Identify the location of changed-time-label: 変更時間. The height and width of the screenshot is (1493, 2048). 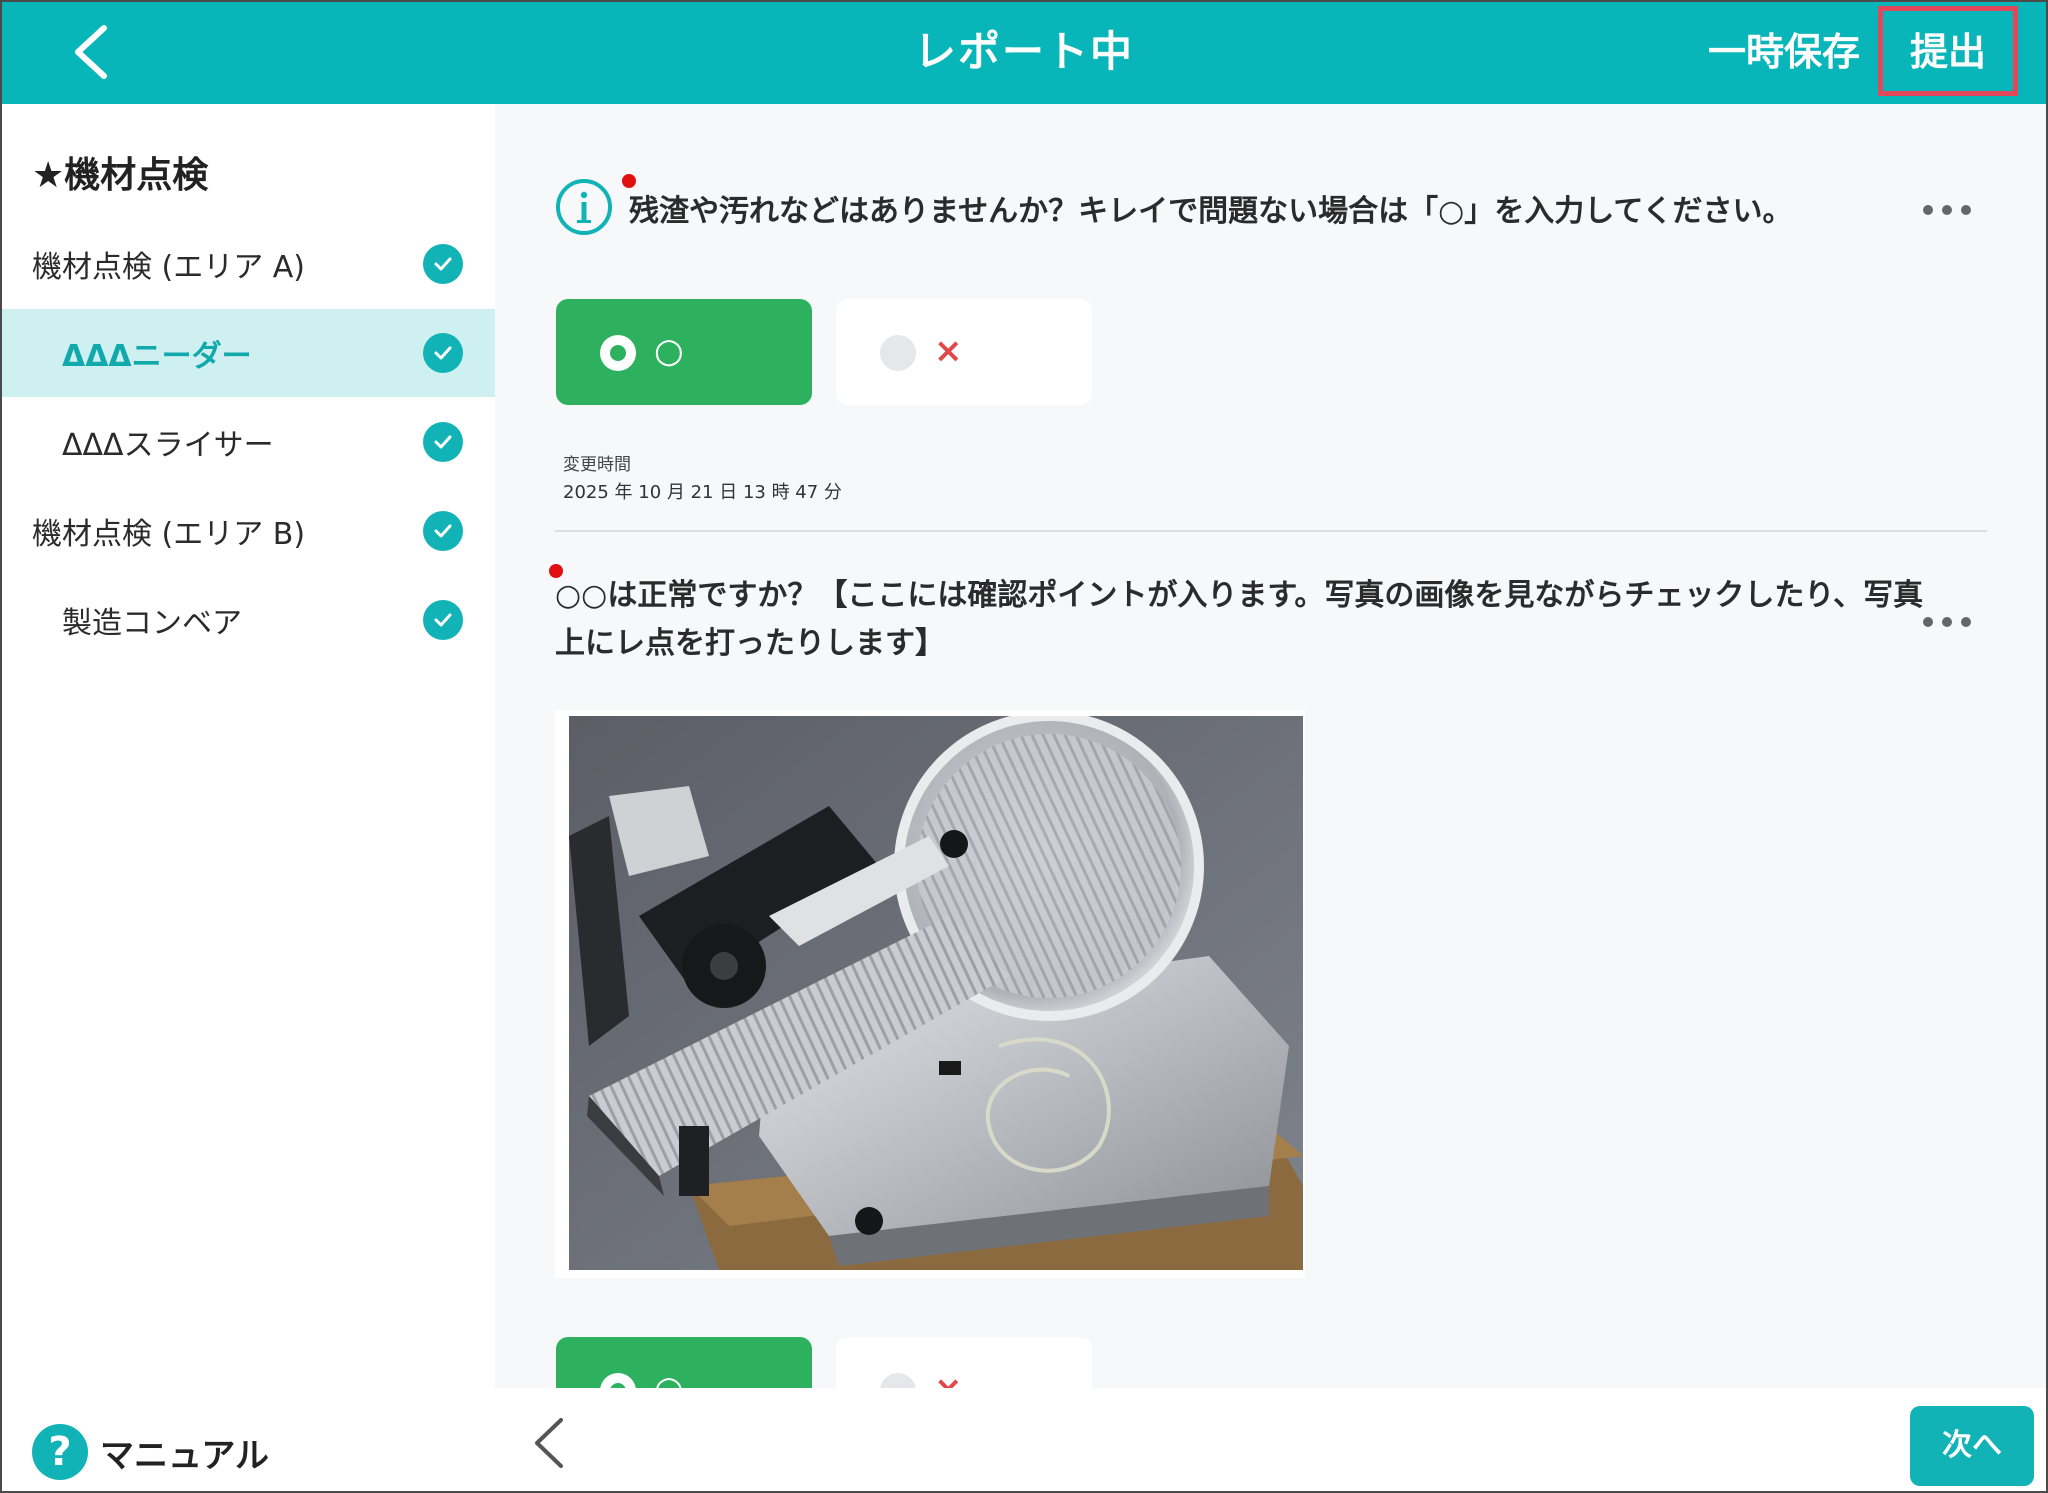
(597, 465).